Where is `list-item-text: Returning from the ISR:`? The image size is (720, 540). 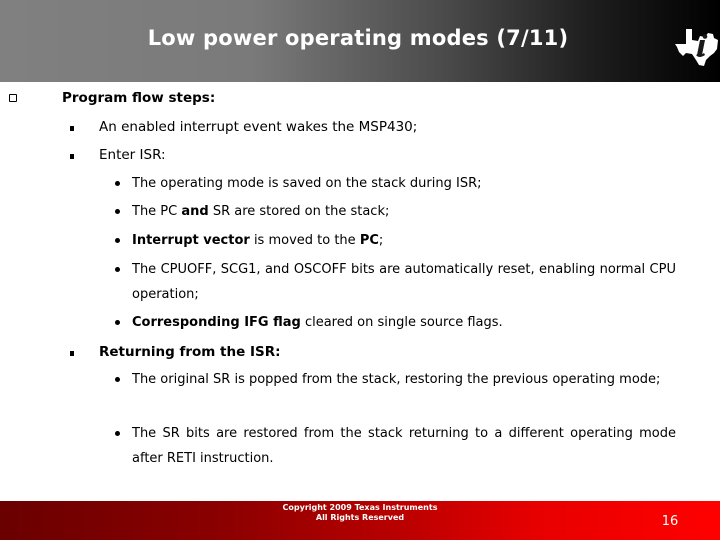 list-item-text: Returning from the ISR: is located at coordinates (190, 352).